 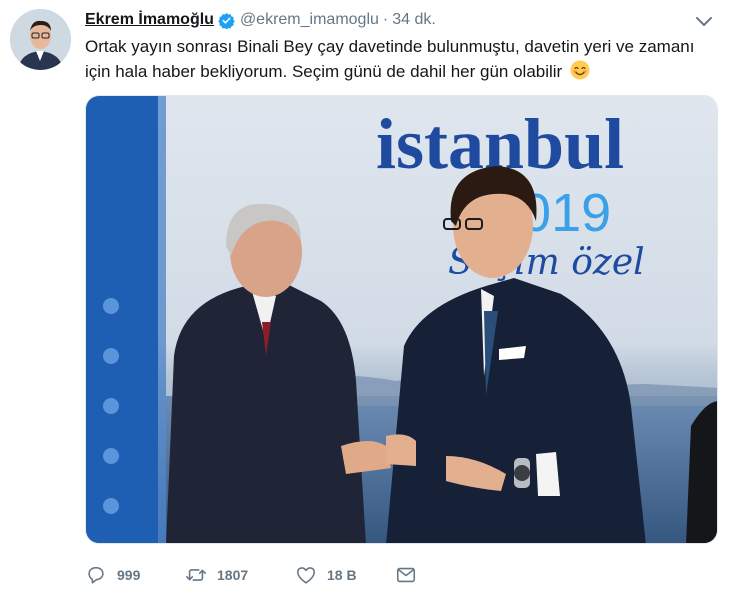 I want to click on heart-icon, so click(x=306, y=575).